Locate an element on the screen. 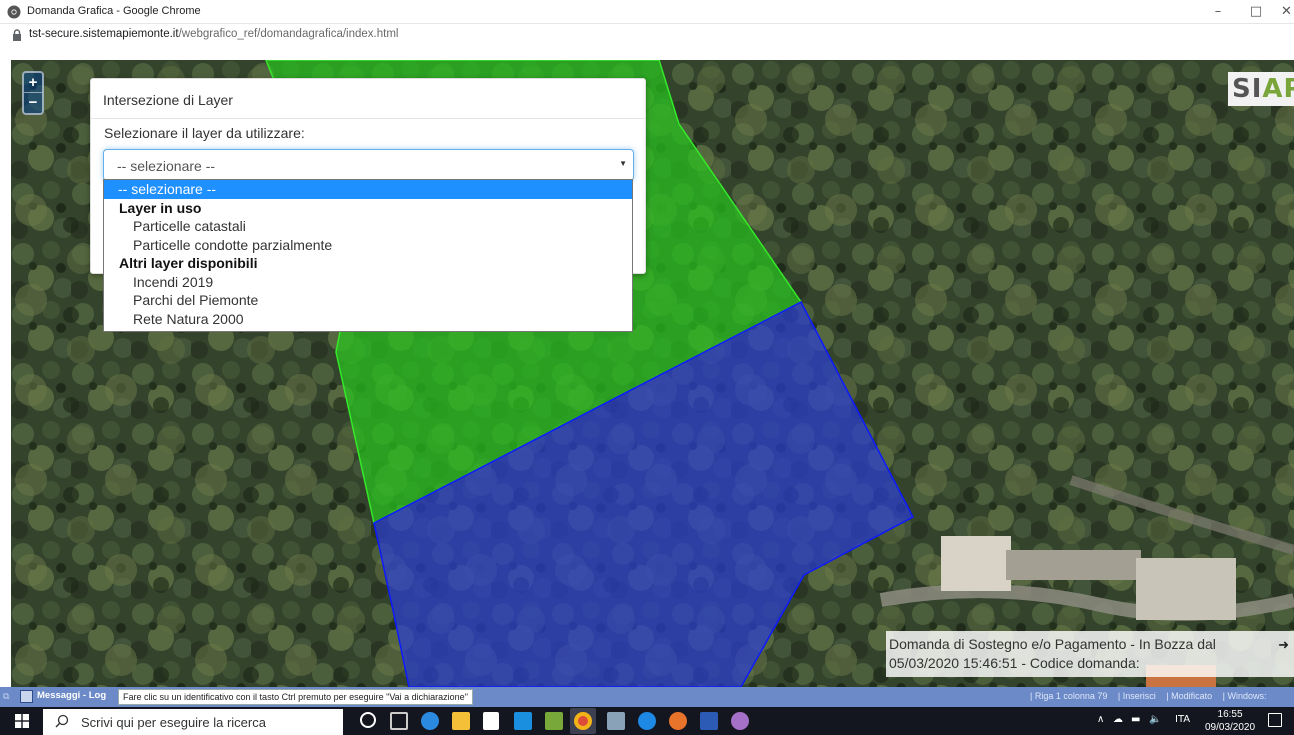 The height and width of the screenshot is (735, 1294). close-window-button: ✕ is located at coordinates (1286, 12).